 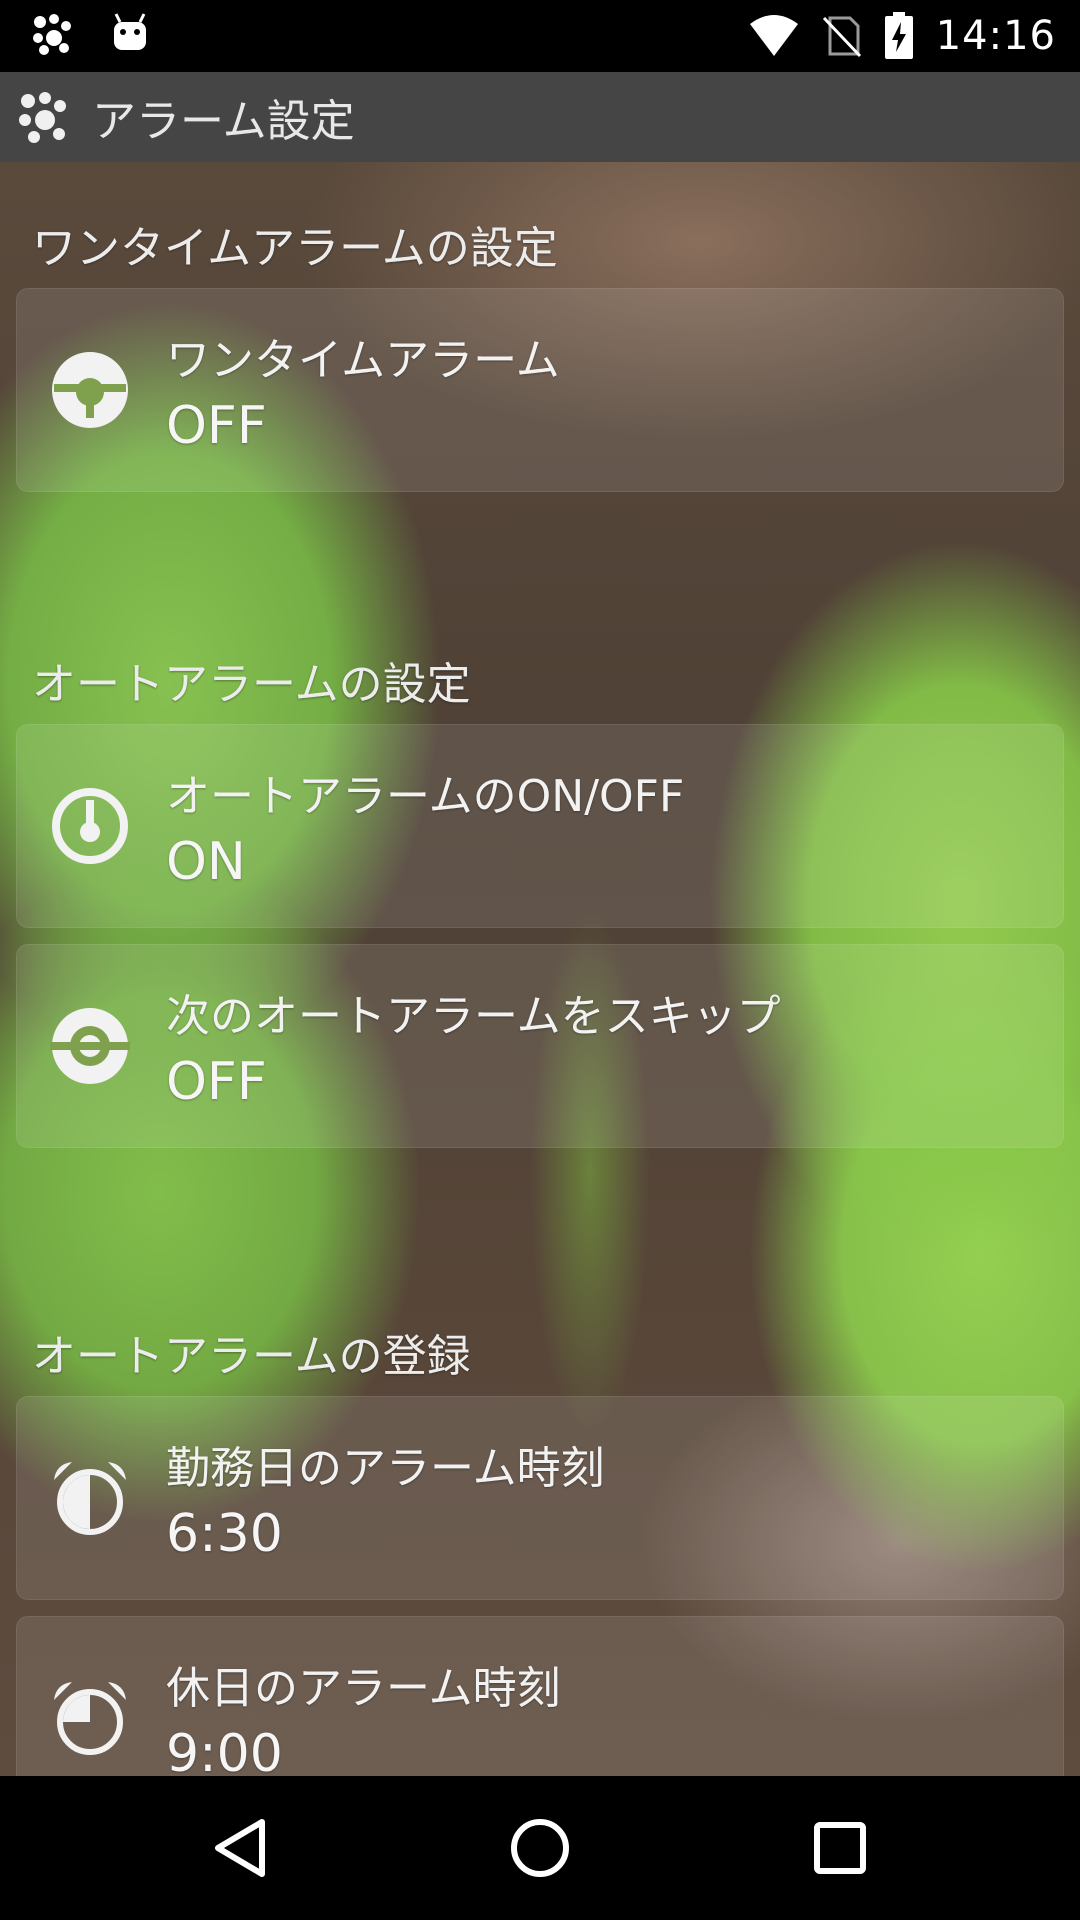 I want to click on navigation-bar, so click(x=540, y=1848).